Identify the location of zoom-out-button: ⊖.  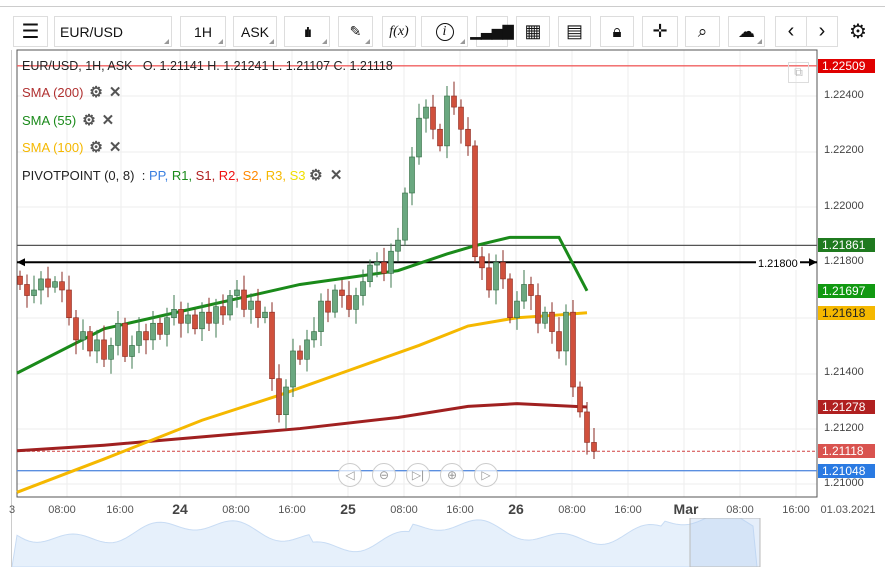
(384, 475).